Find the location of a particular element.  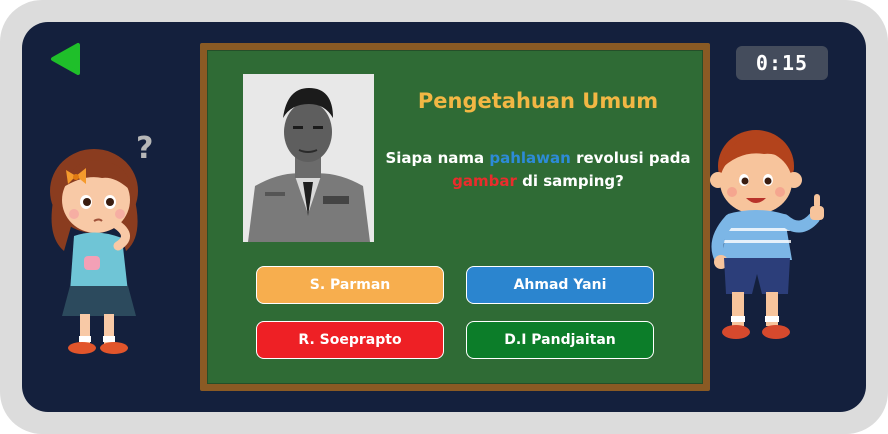

answer-option-b-button: Ahmad Yani is located at coordinates (560, 285).